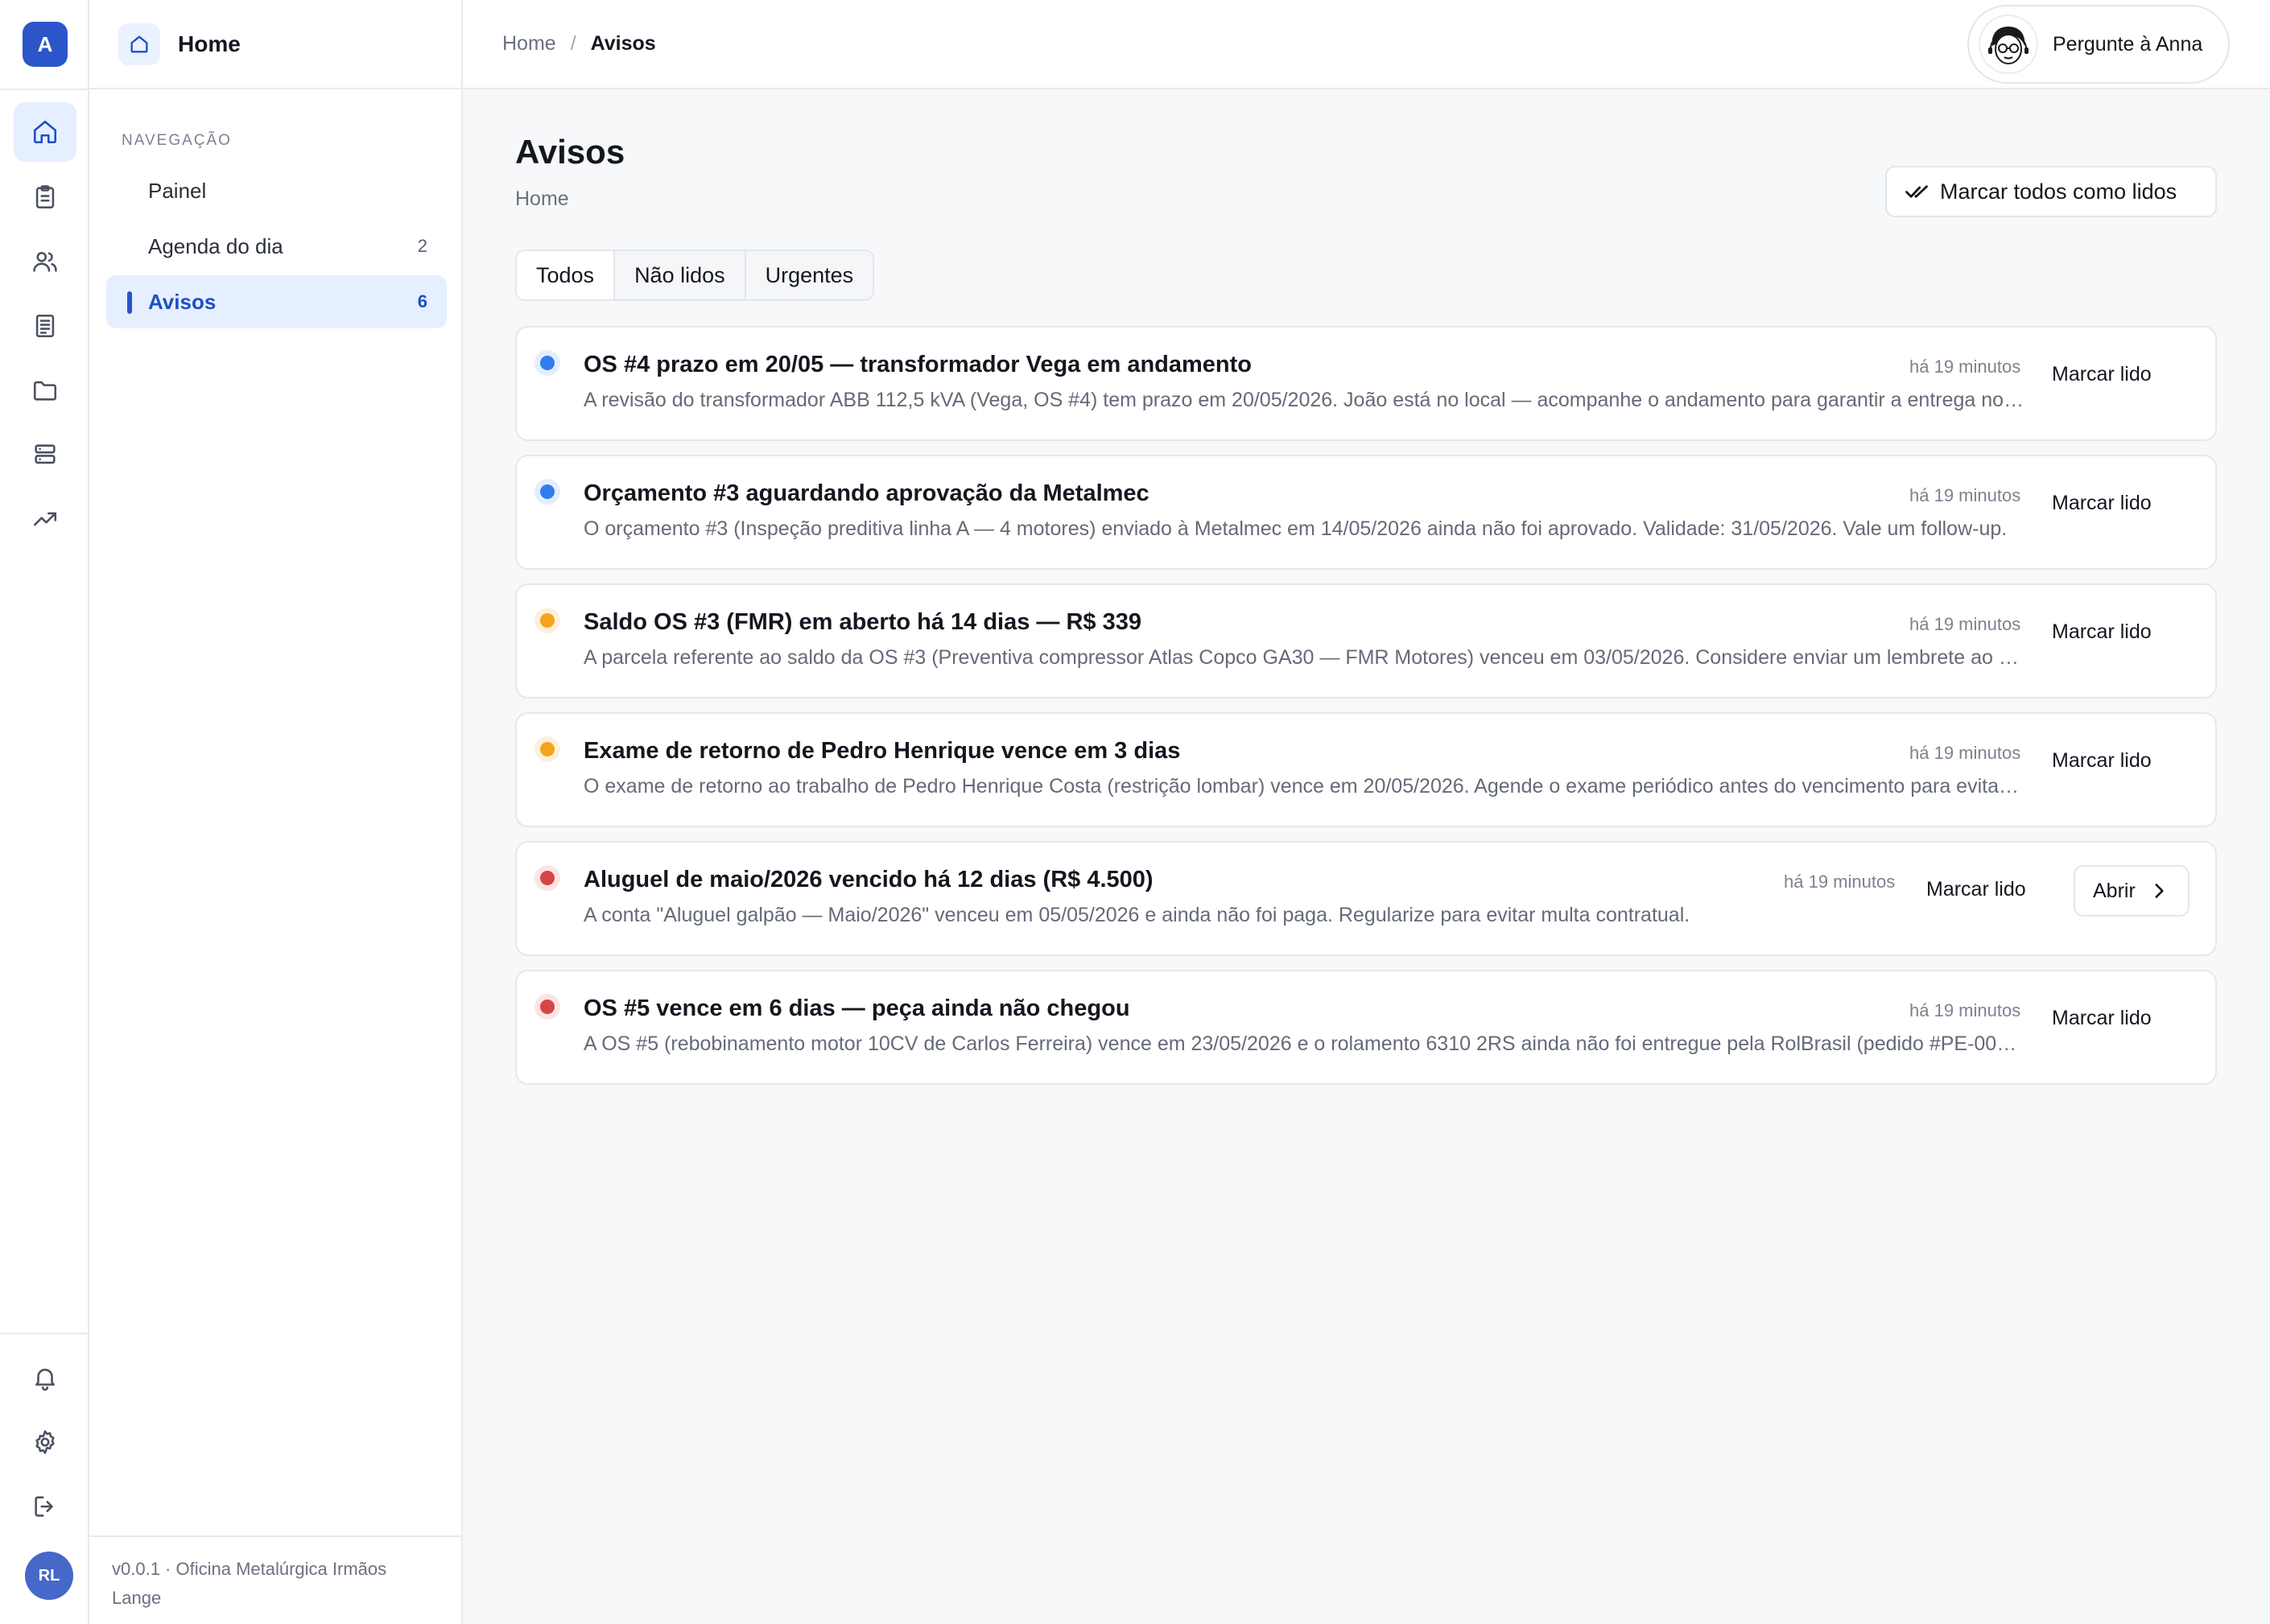 The image size is (2270, 1624). What do you see at coordinates (1366, 45) in the screenshot?
I see `top-bar: Home / Avisos Pergunte à Anna` at bounding box center [1366, 45].